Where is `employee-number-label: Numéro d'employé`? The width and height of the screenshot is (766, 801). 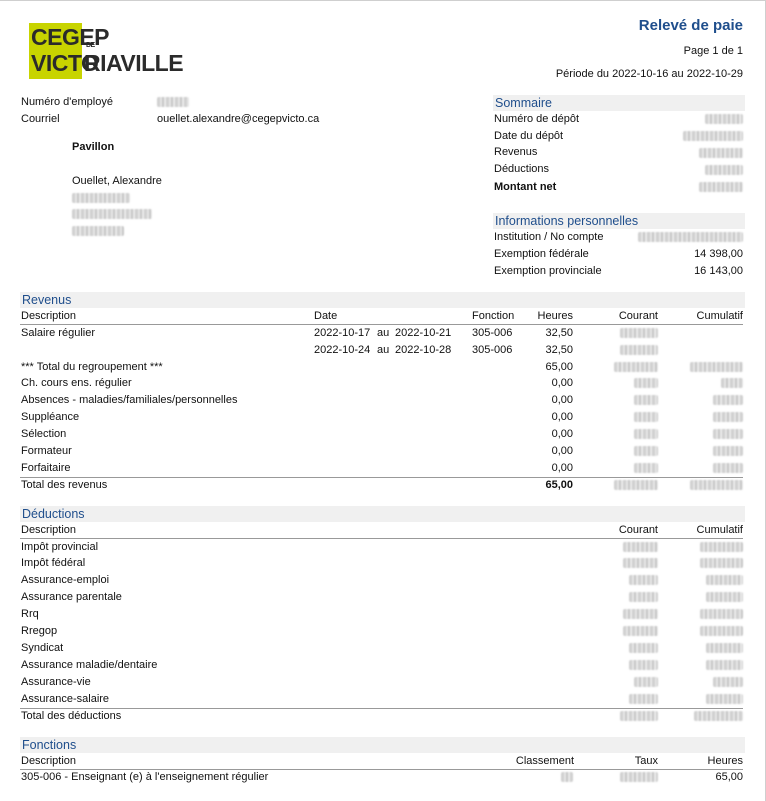
employee-number-label: Numéro d'employé is located at coordinates (67, 102).